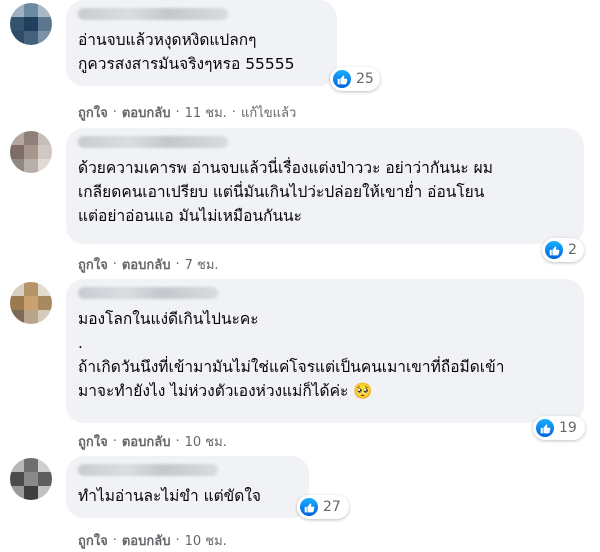 Image resolution: width=600 pixels, height=552 pixels. What do you see at coordinates (568, 428) in the screenshot?
I see `reaction-count: 19` at bounding box center [568, 428].